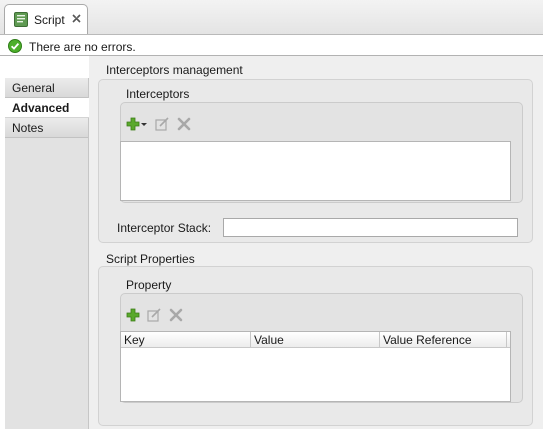  I want to click on interceptors-management-title: Interceptors management, so click(174, 70).